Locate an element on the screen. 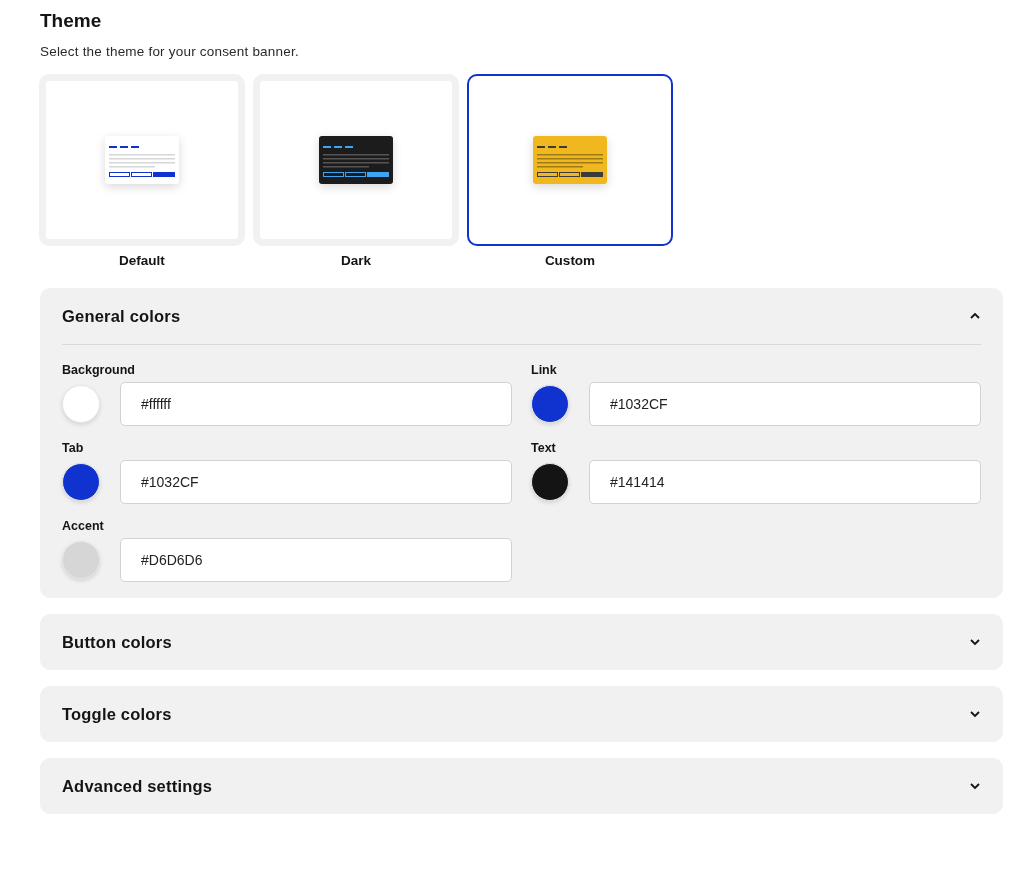 The image size is (1024, 871). theme-label: Dark is located at coordinates (356, 261).